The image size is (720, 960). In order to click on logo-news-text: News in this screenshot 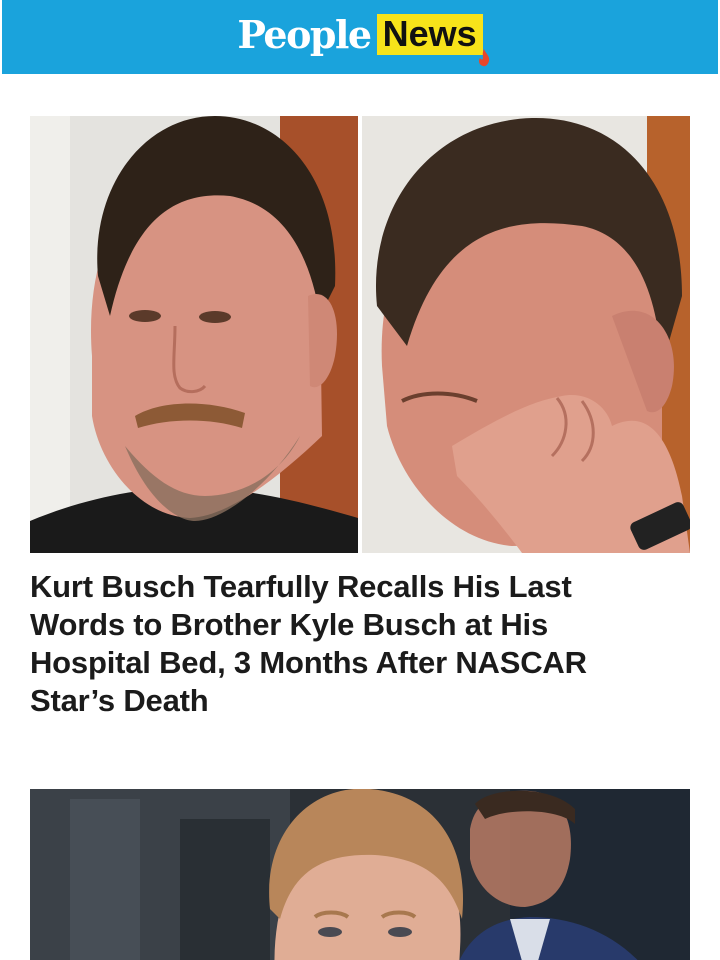, I will do `click(429, 34)`.